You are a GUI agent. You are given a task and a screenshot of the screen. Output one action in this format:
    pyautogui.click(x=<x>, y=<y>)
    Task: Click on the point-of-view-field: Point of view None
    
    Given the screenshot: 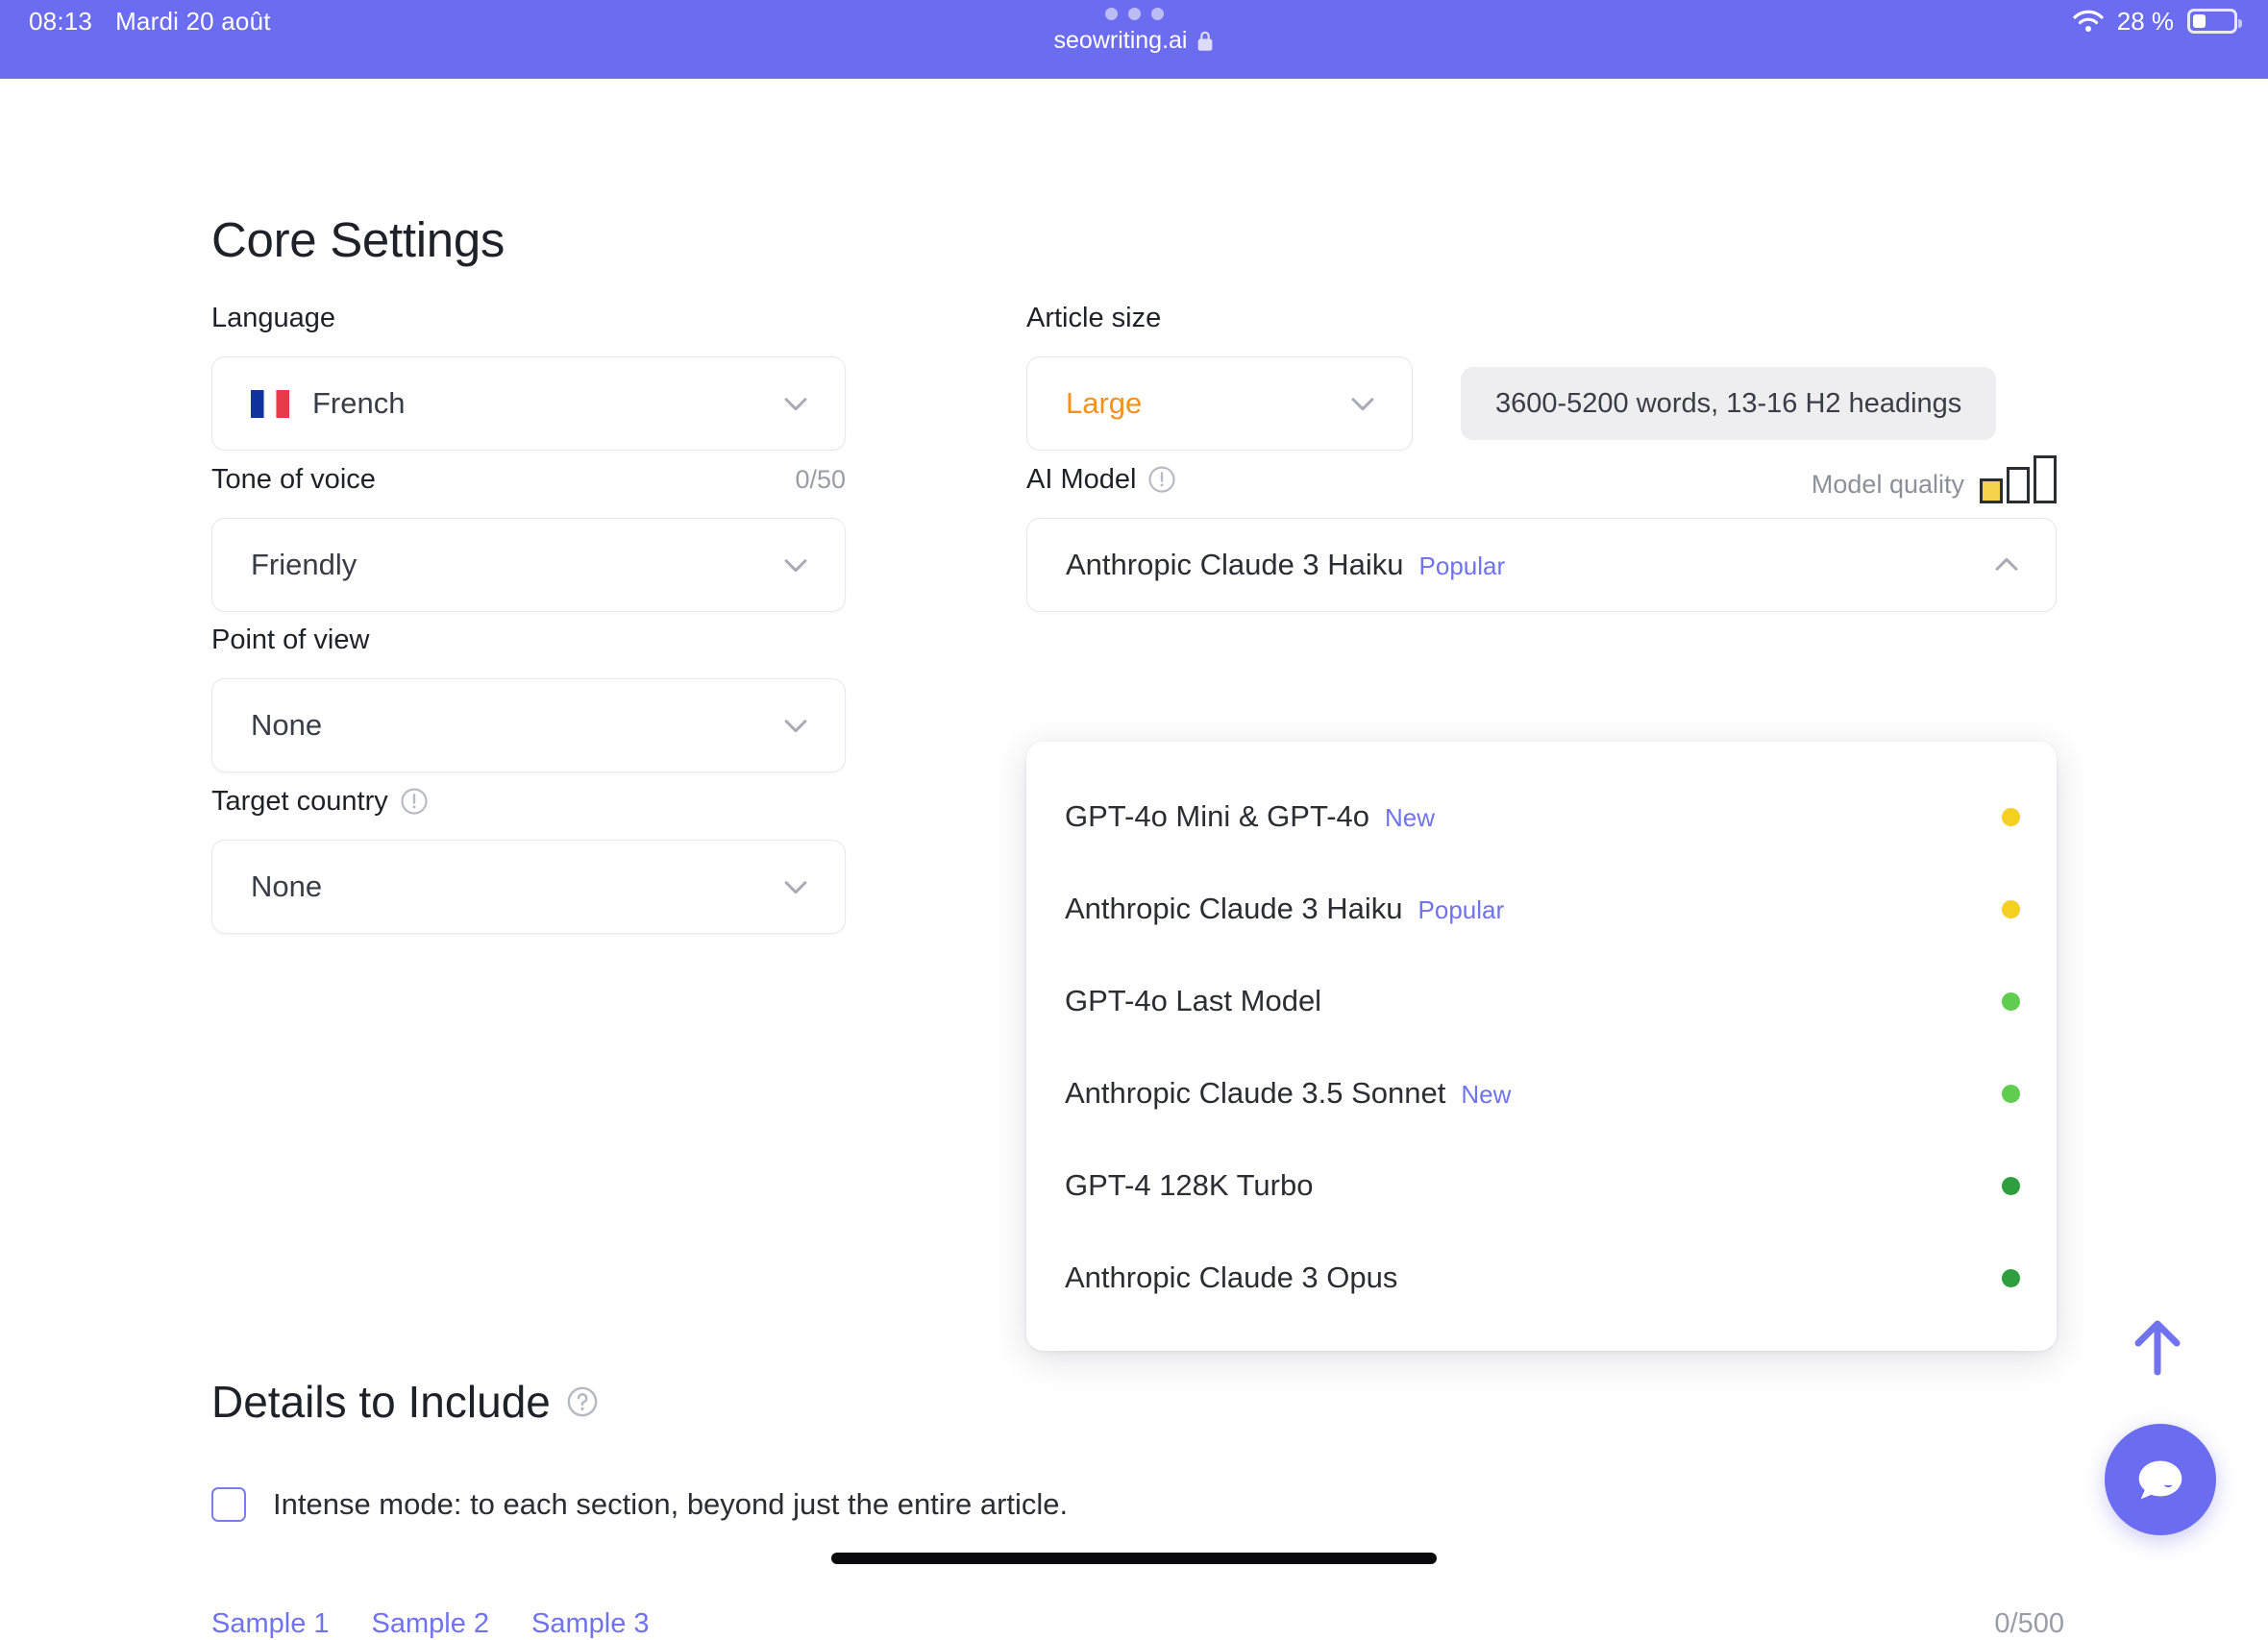 What is the action you would take?
    pyautogui.click(x=528, y=697)
    